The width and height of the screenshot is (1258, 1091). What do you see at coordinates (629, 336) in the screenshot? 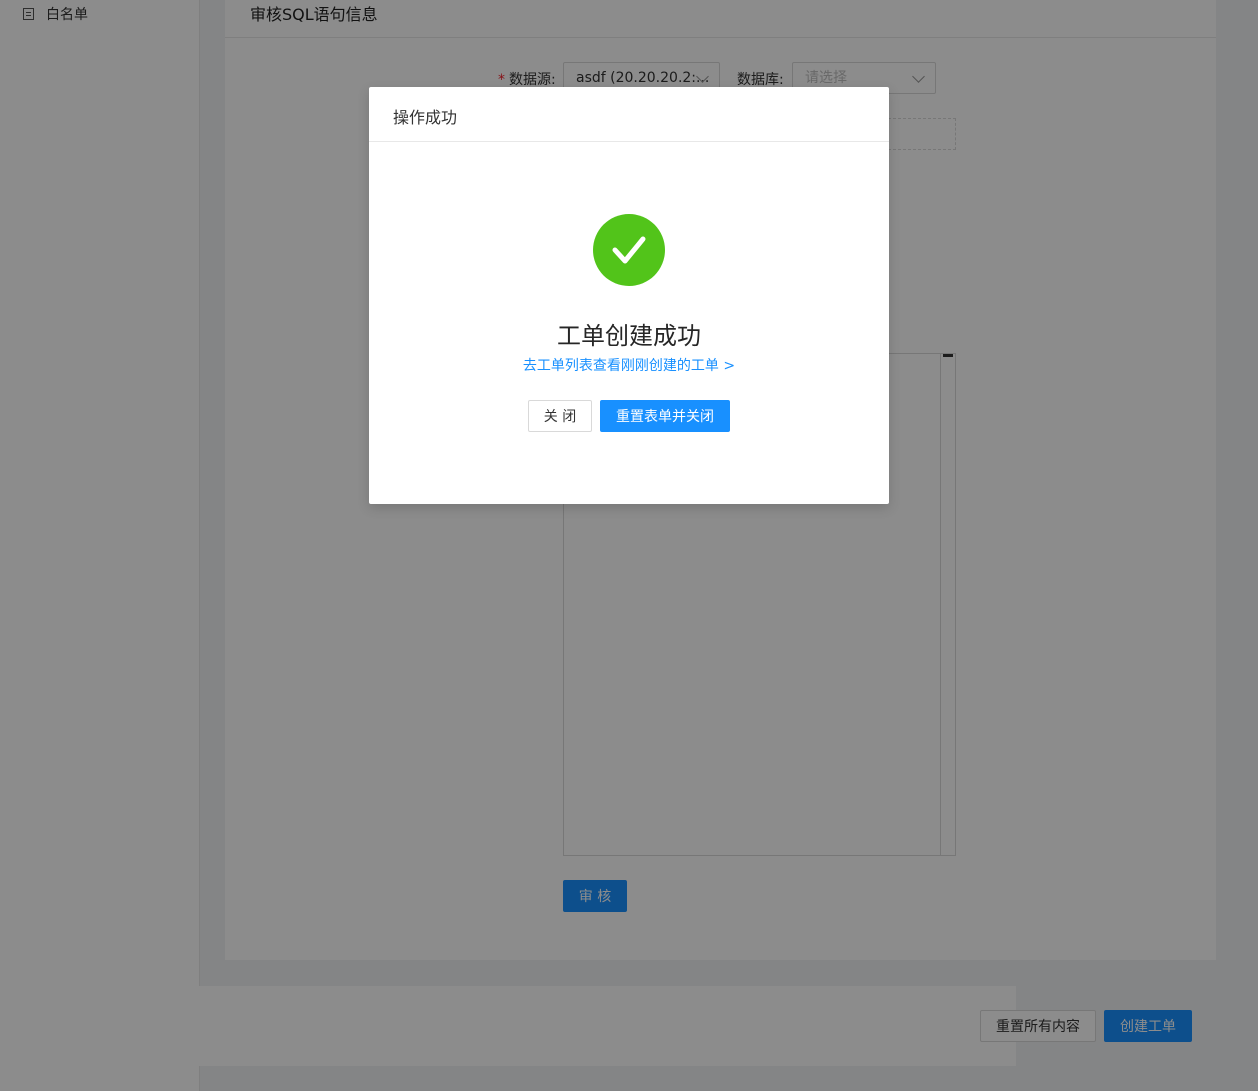
I see `result-title: 工单创建成功` at bounding box center [629, 336].